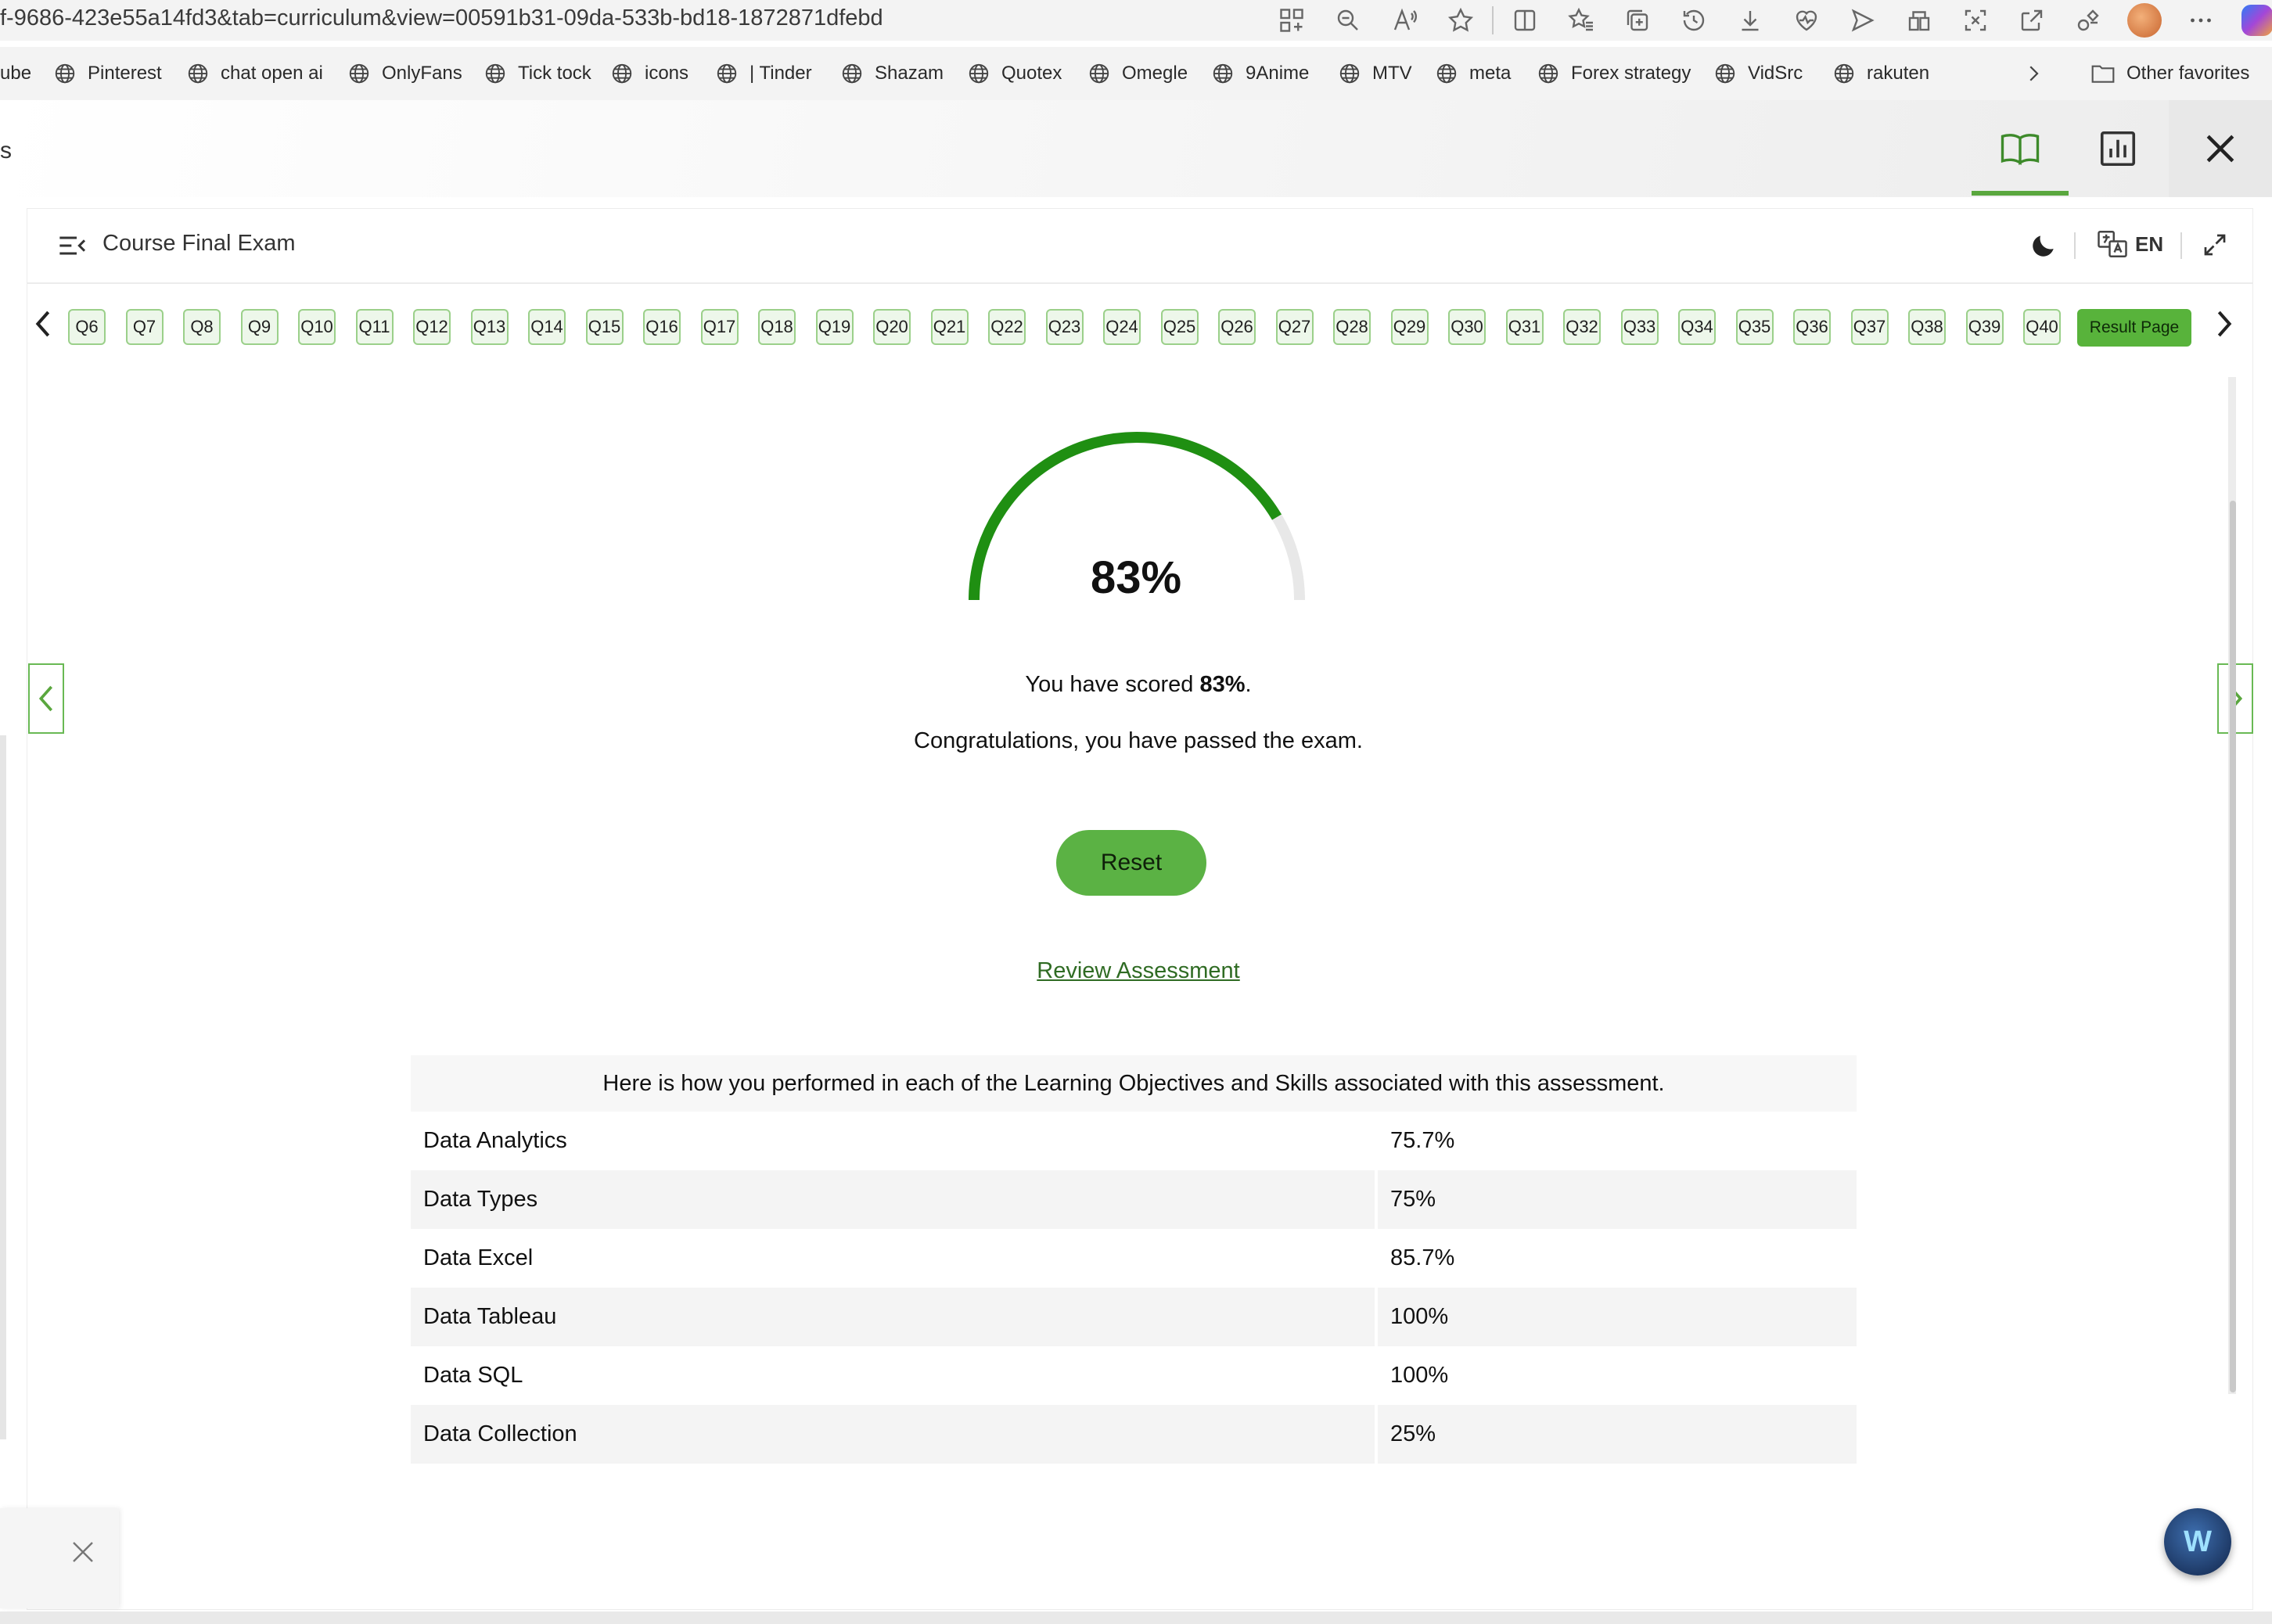 The width and height of the screenshot is (2272, 1624). What do you see at coordinates (1985, 327) in the screenshot?
I see `question-button: Q39` at bounding box center [1985, 327].